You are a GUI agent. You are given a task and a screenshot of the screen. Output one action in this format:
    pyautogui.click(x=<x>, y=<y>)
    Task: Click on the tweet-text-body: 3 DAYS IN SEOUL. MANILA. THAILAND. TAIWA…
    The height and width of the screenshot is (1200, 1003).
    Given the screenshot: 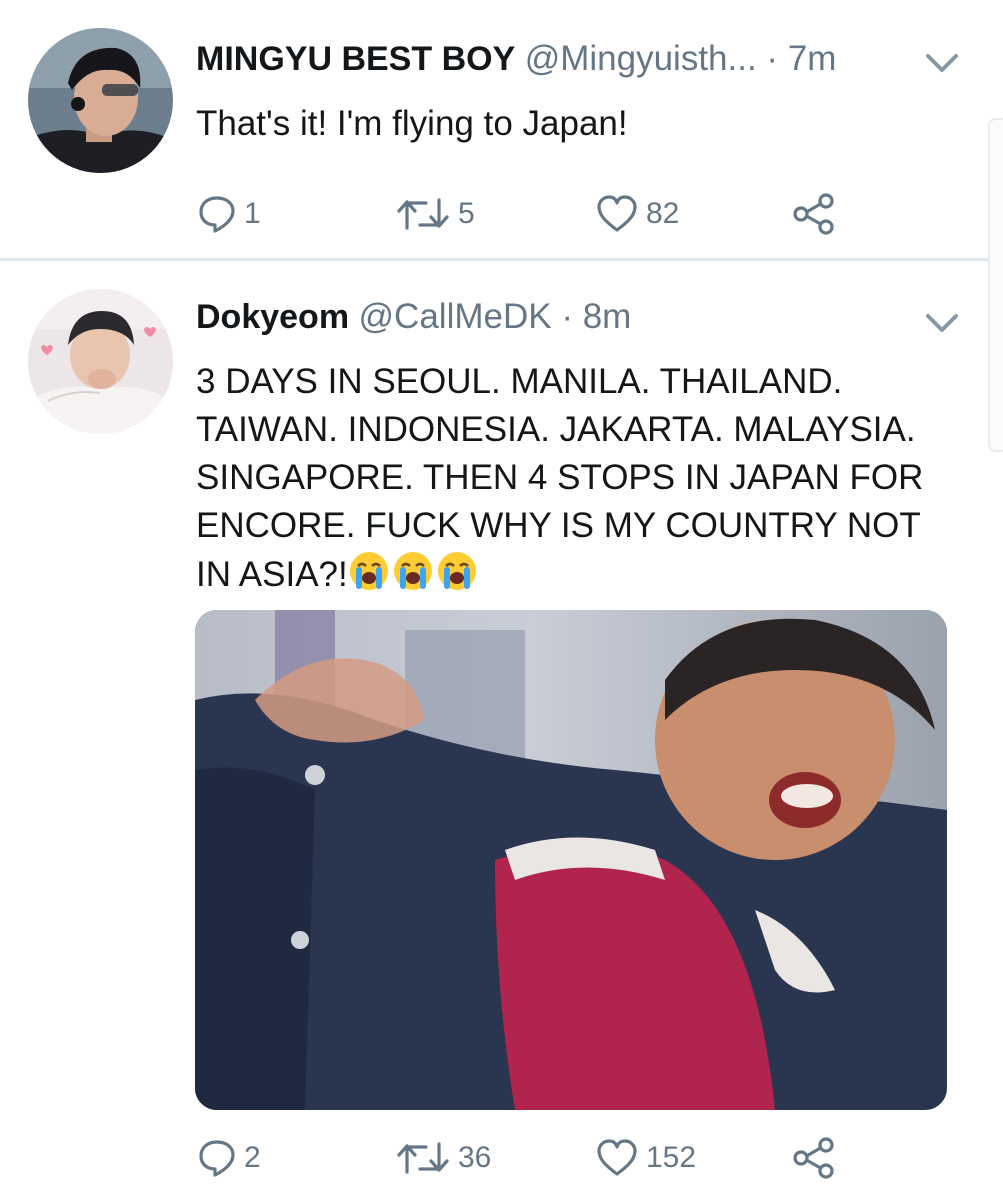 What is the action you would take?
    pyautogui.click(x=560, y=478)
    